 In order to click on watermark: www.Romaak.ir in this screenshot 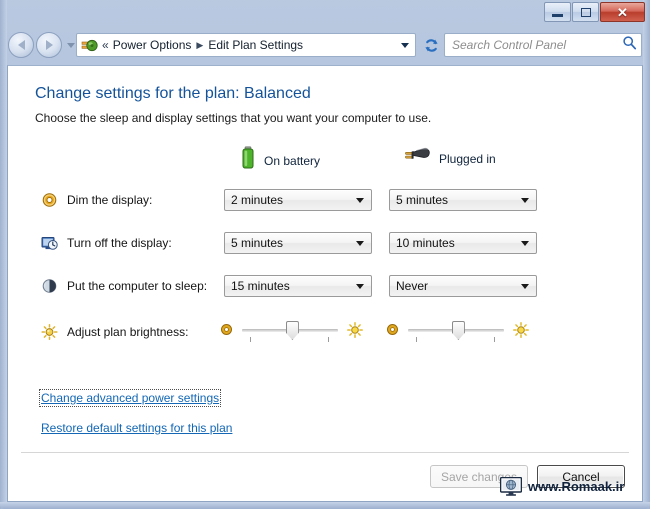, I will do `click(562, 486)`.